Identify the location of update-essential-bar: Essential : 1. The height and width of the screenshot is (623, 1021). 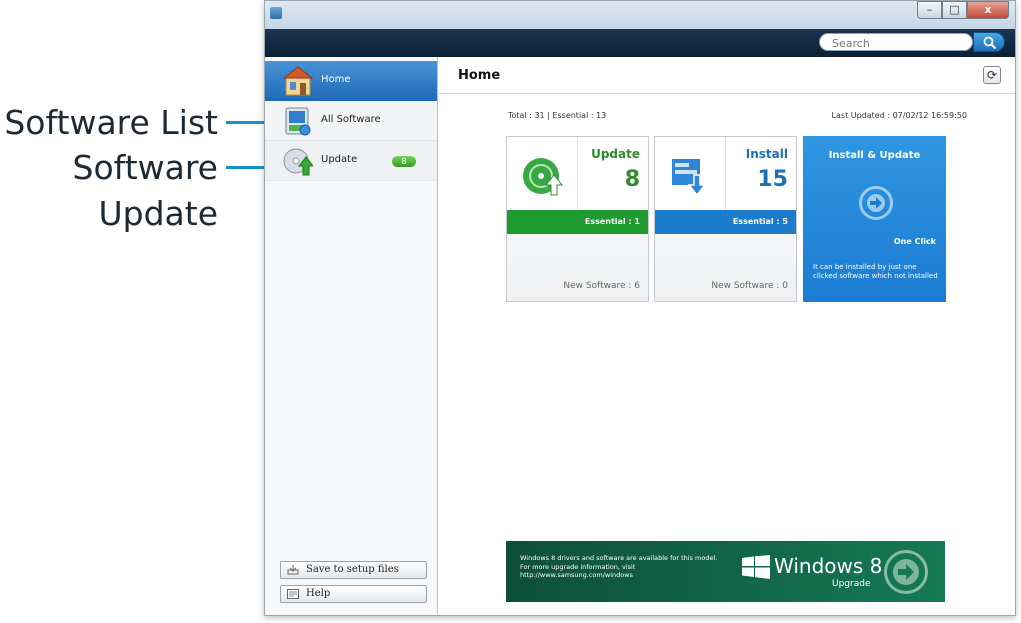
(577, 222).